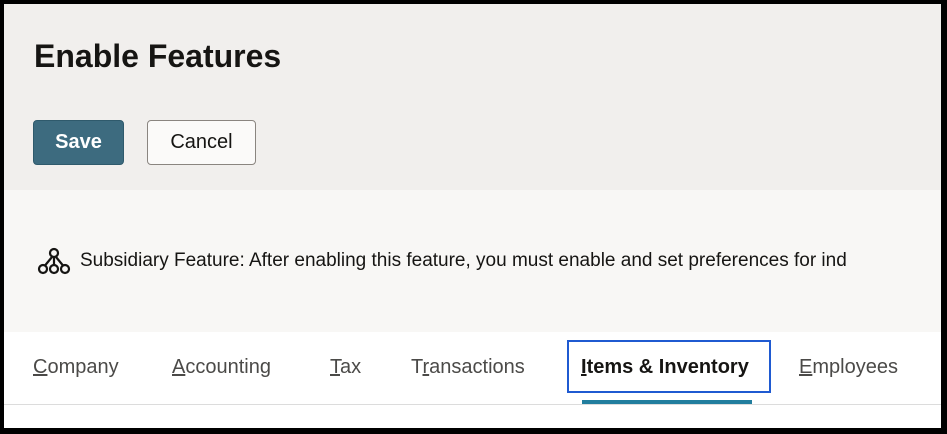  I want to click on cancel-button: Cancel, so click(201, 142).